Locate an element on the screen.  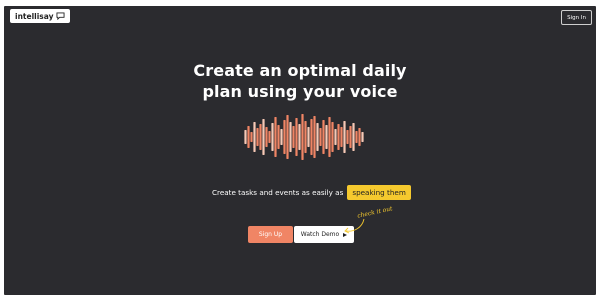
voice-waveform-illustration is located at coordinates (304, 137).